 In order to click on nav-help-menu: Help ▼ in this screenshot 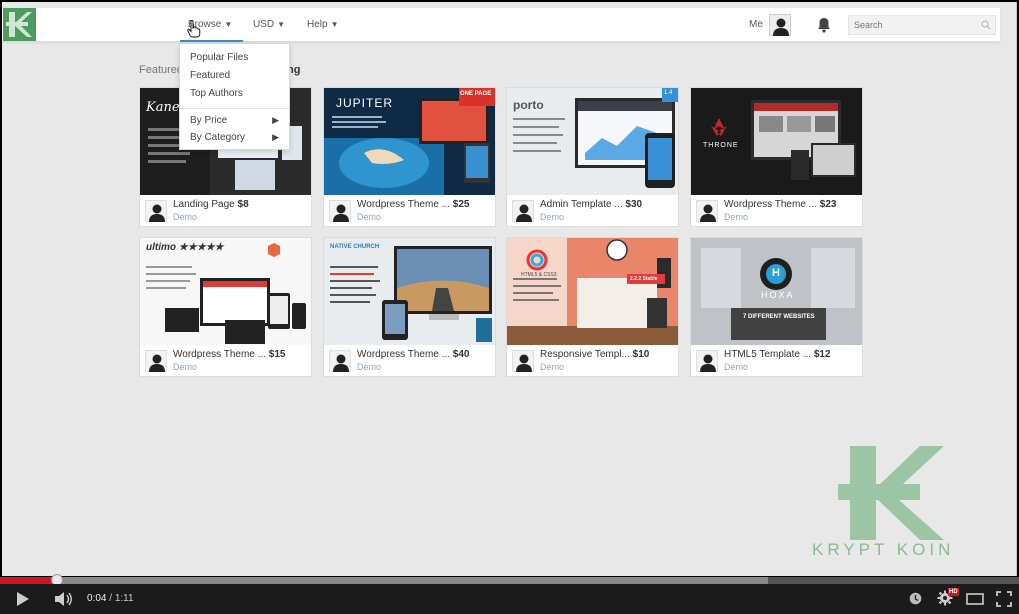, I will do `click(323, 25)`.